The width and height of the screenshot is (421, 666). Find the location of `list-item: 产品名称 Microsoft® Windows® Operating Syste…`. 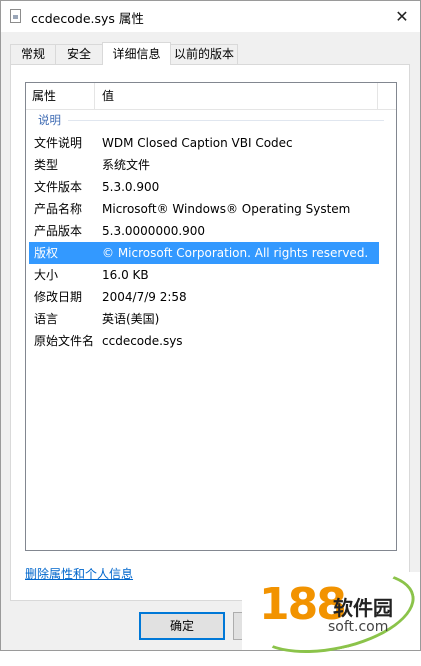

list-item: 产品名称 Microsoft® Windows® Operating Syste… is located at coordinates (204, 209).